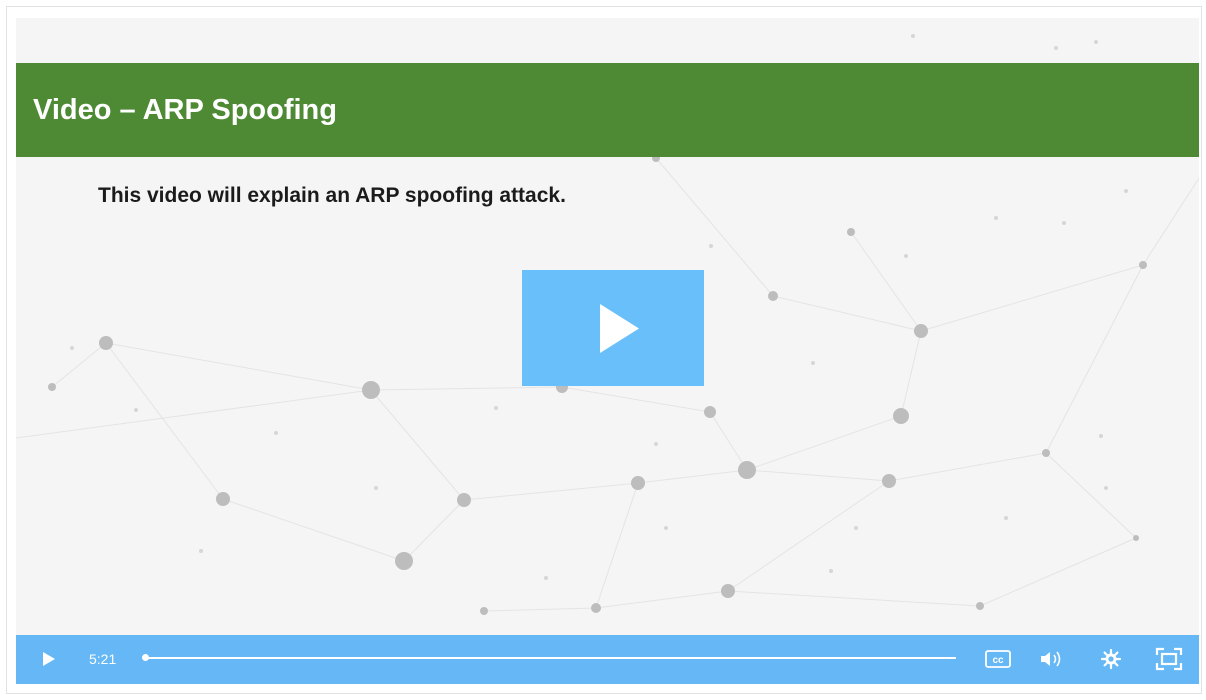 The image size is (1206, 700). What do you see at coordinates (145, 657) in the screenshot?
I see `seek-handle` at bounding box center [145, 657].